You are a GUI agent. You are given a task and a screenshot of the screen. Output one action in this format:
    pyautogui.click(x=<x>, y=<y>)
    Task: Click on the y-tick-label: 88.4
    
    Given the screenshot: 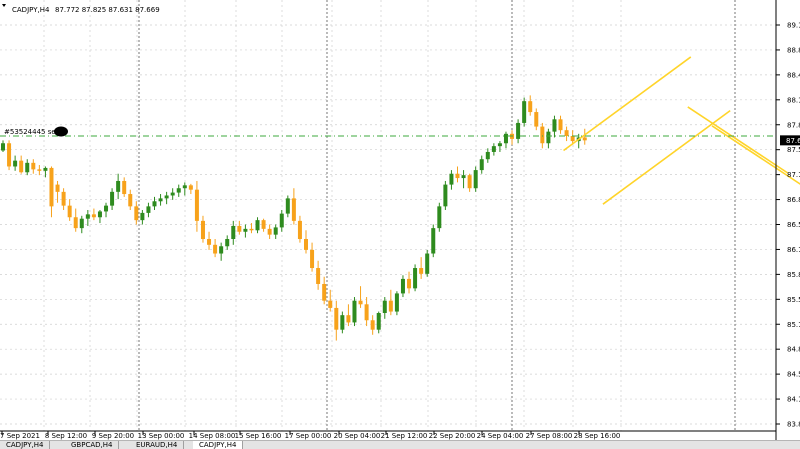 What is the action you would take?
    pyautogui.click(x=793, y=75)
    